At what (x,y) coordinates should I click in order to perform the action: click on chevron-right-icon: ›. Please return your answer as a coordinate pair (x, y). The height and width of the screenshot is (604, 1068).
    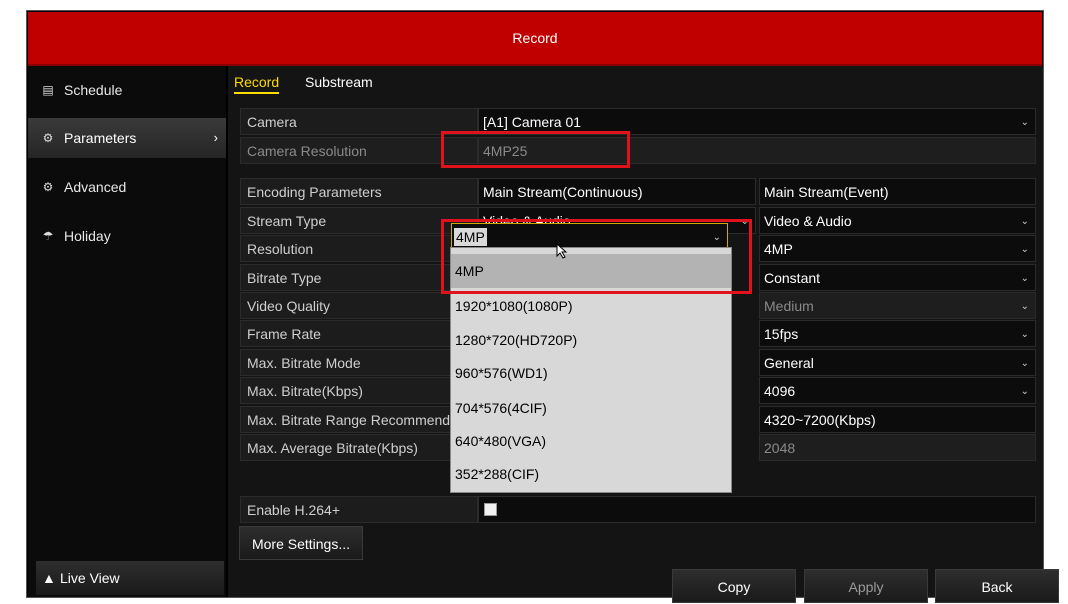
    Looking at the image, I should click on (215, 137).